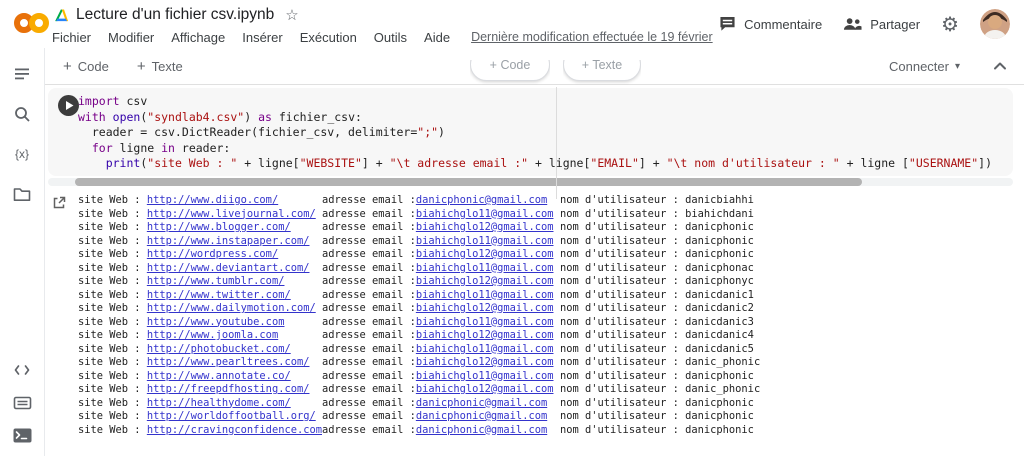  Describe the element at coordinates (71, 37) in the screenshot. I see `menu-item-fichier: Fichier` at that location.